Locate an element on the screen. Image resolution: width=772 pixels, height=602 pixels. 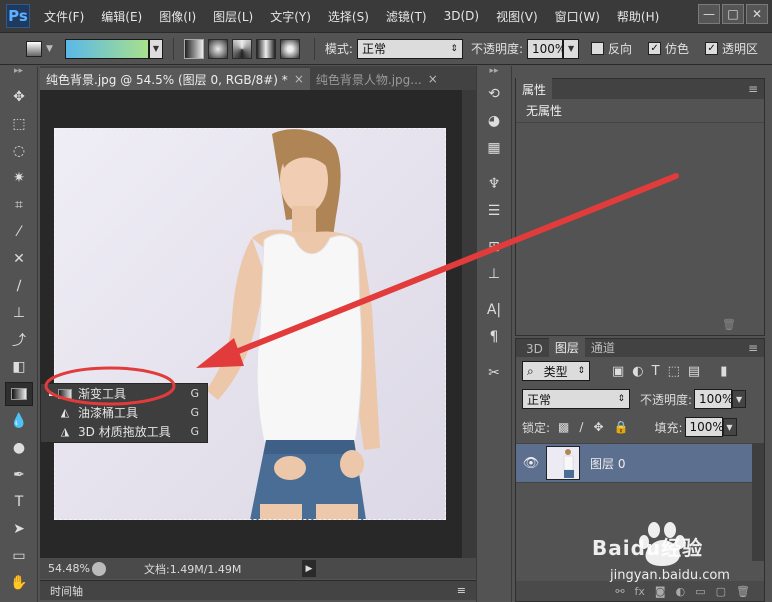
character-icon: A| is located at coordinates (494, 310).